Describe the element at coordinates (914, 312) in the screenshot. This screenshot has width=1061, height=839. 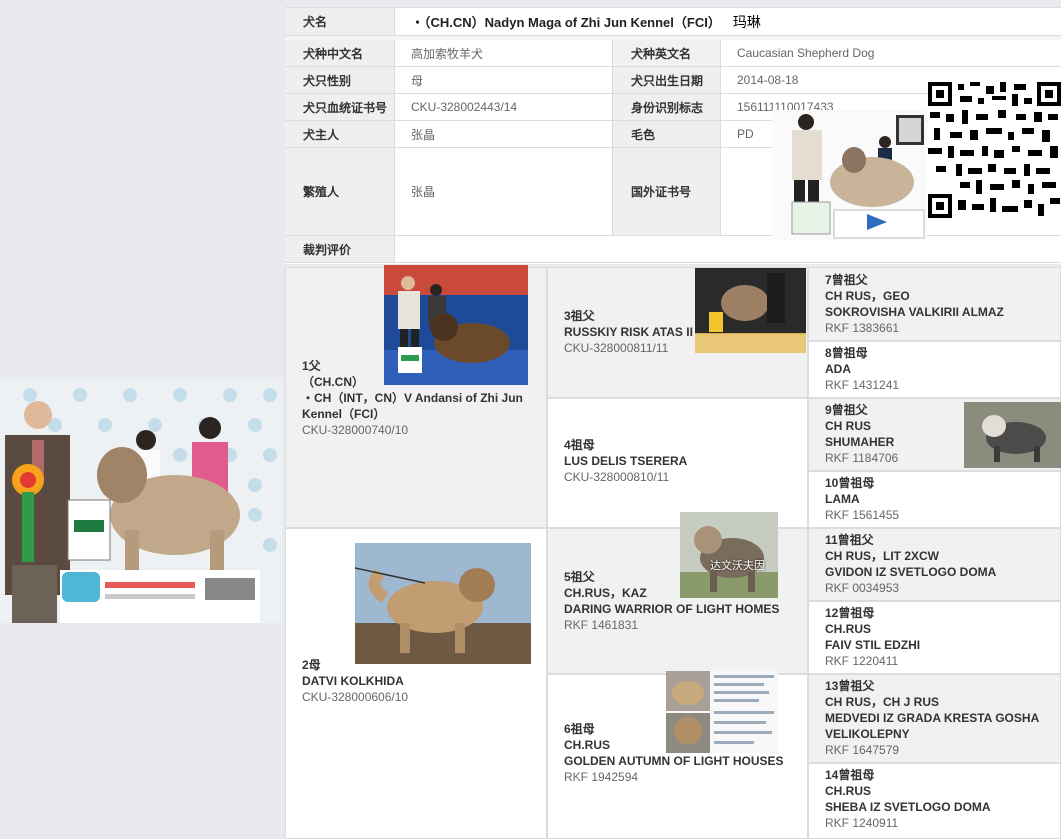
I see `gg7-name: SOKROVISHA VALKIRII ALMAZ` at that location.